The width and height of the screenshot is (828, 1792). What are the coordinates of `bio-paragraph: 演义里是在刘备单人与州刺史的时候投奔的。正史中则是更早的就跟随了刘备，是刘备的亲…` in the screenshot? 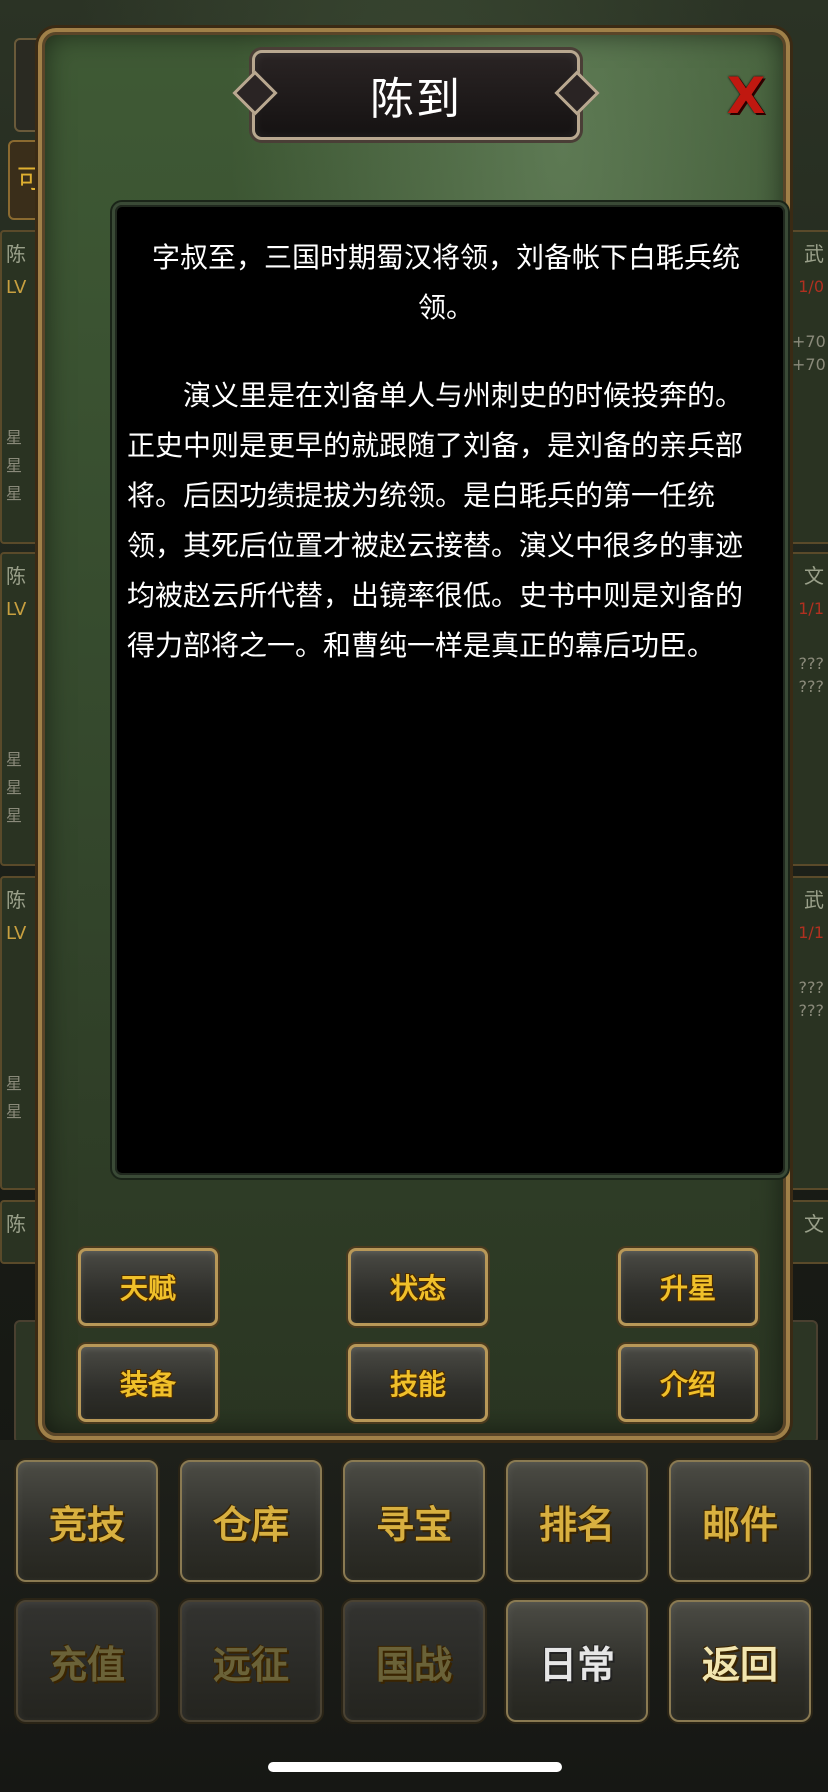 It's located at (435, 520).